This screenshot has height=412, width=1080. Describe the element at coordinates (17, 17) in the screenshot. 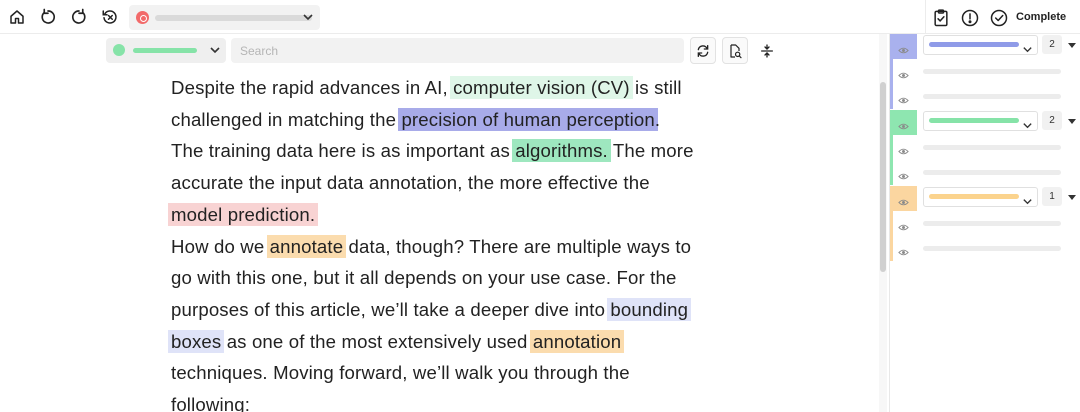

I see `home-icon` at that location.